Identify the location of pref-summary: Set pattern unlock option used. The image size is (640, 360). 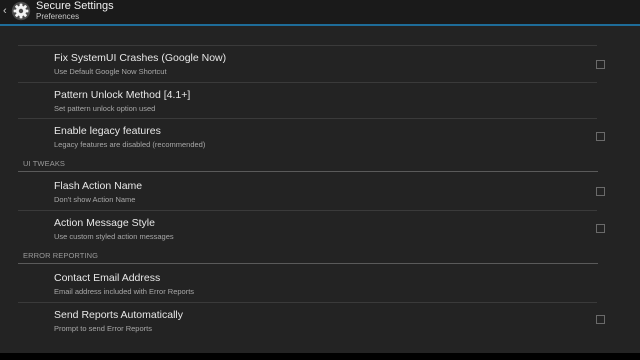
(105, 108).